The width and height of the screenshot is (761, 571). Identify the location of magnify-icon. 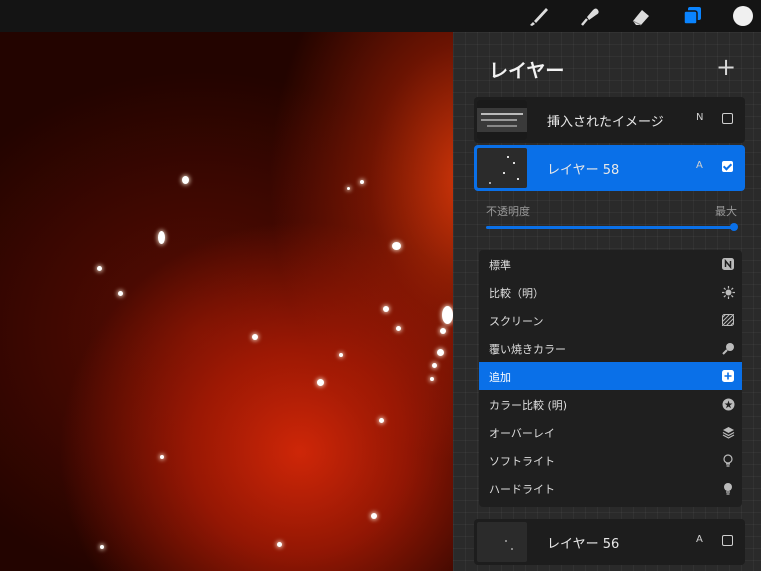
(728, 348).